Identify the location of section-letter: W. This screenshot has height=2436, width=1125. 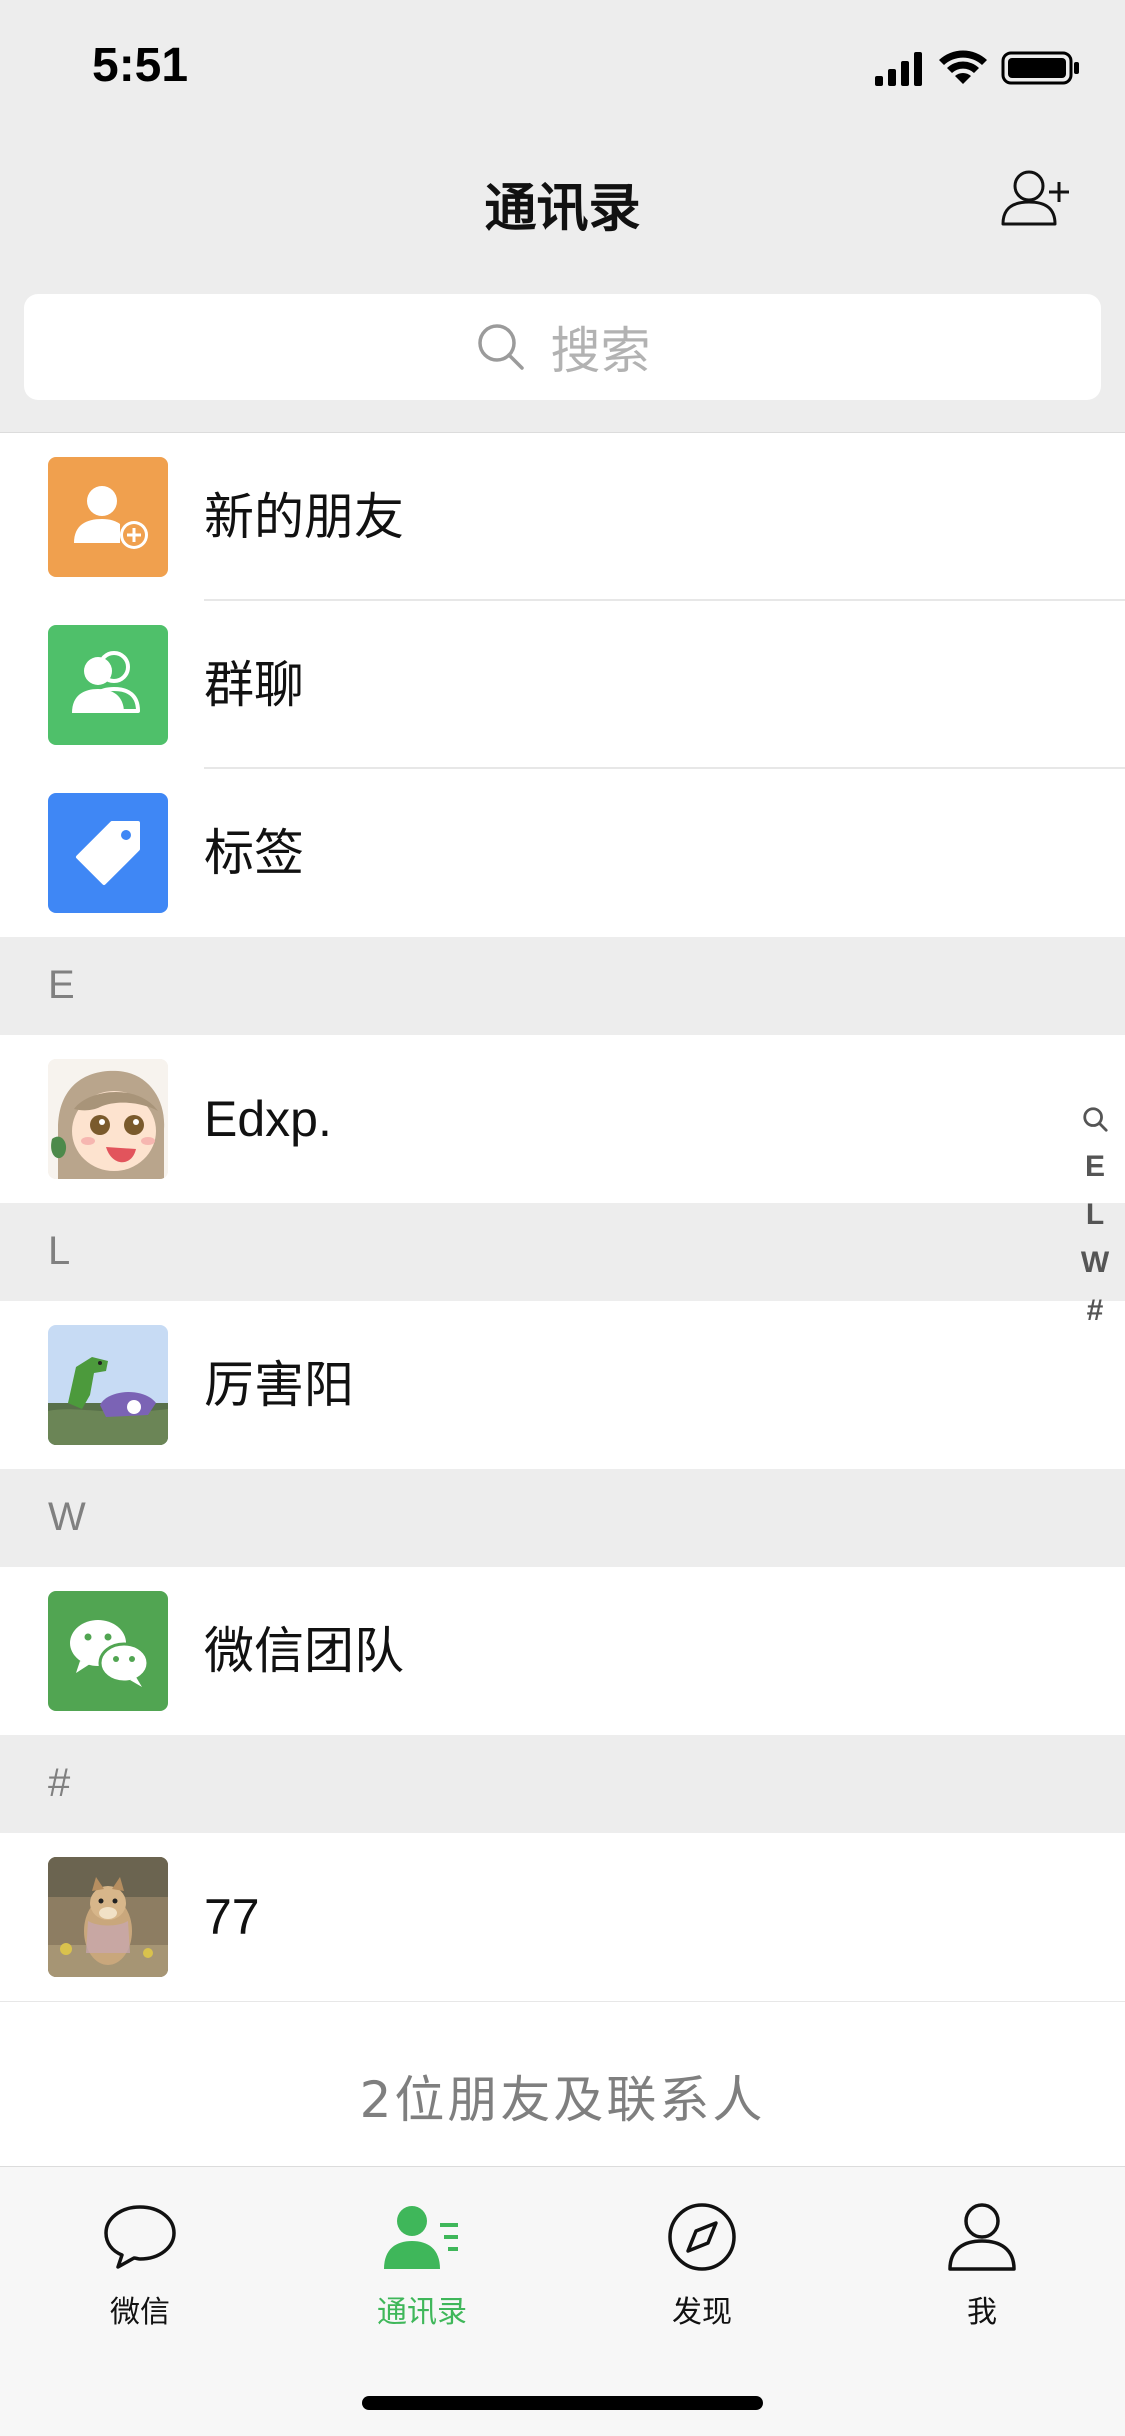
(67, 1517).